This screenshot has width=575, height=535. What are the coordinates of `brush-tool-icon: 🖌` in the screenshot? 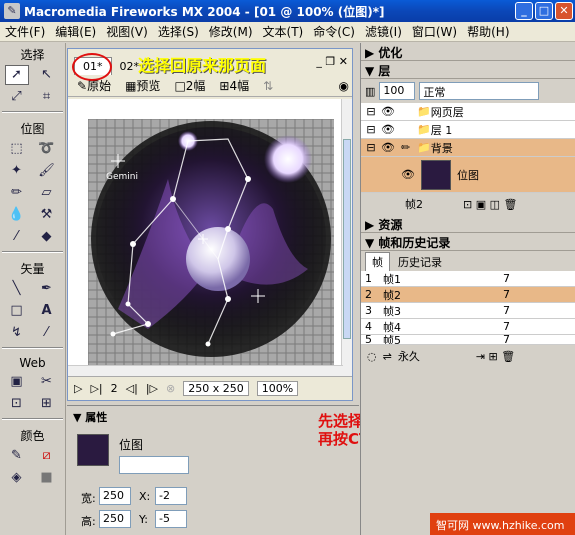 It's located at (47, 171).